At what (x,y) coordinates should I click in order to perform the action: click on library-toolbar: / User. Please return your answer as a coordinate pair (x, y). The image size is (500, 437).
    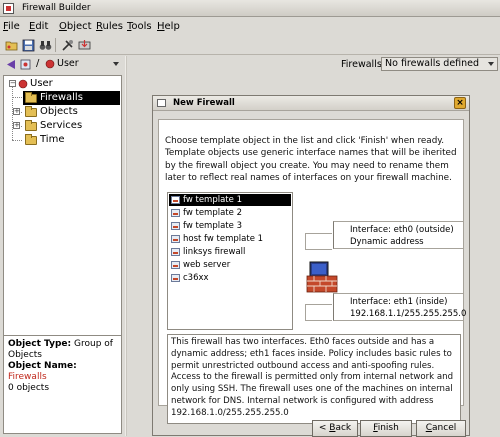
    Looking at the image, I should click on (62, 64).